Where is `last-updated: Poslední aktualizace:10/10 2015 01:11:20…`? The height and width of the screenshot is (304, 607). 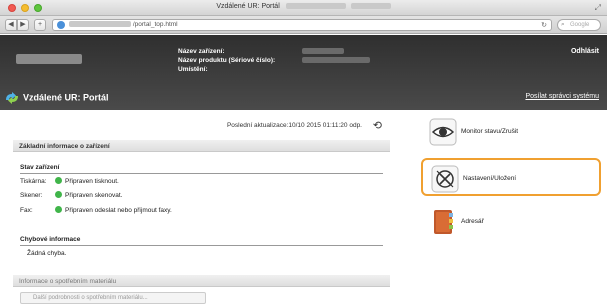 last-updated: Poslední aktualizace:10/10 2015 01:11:20… is located at coordinates (294, 125).